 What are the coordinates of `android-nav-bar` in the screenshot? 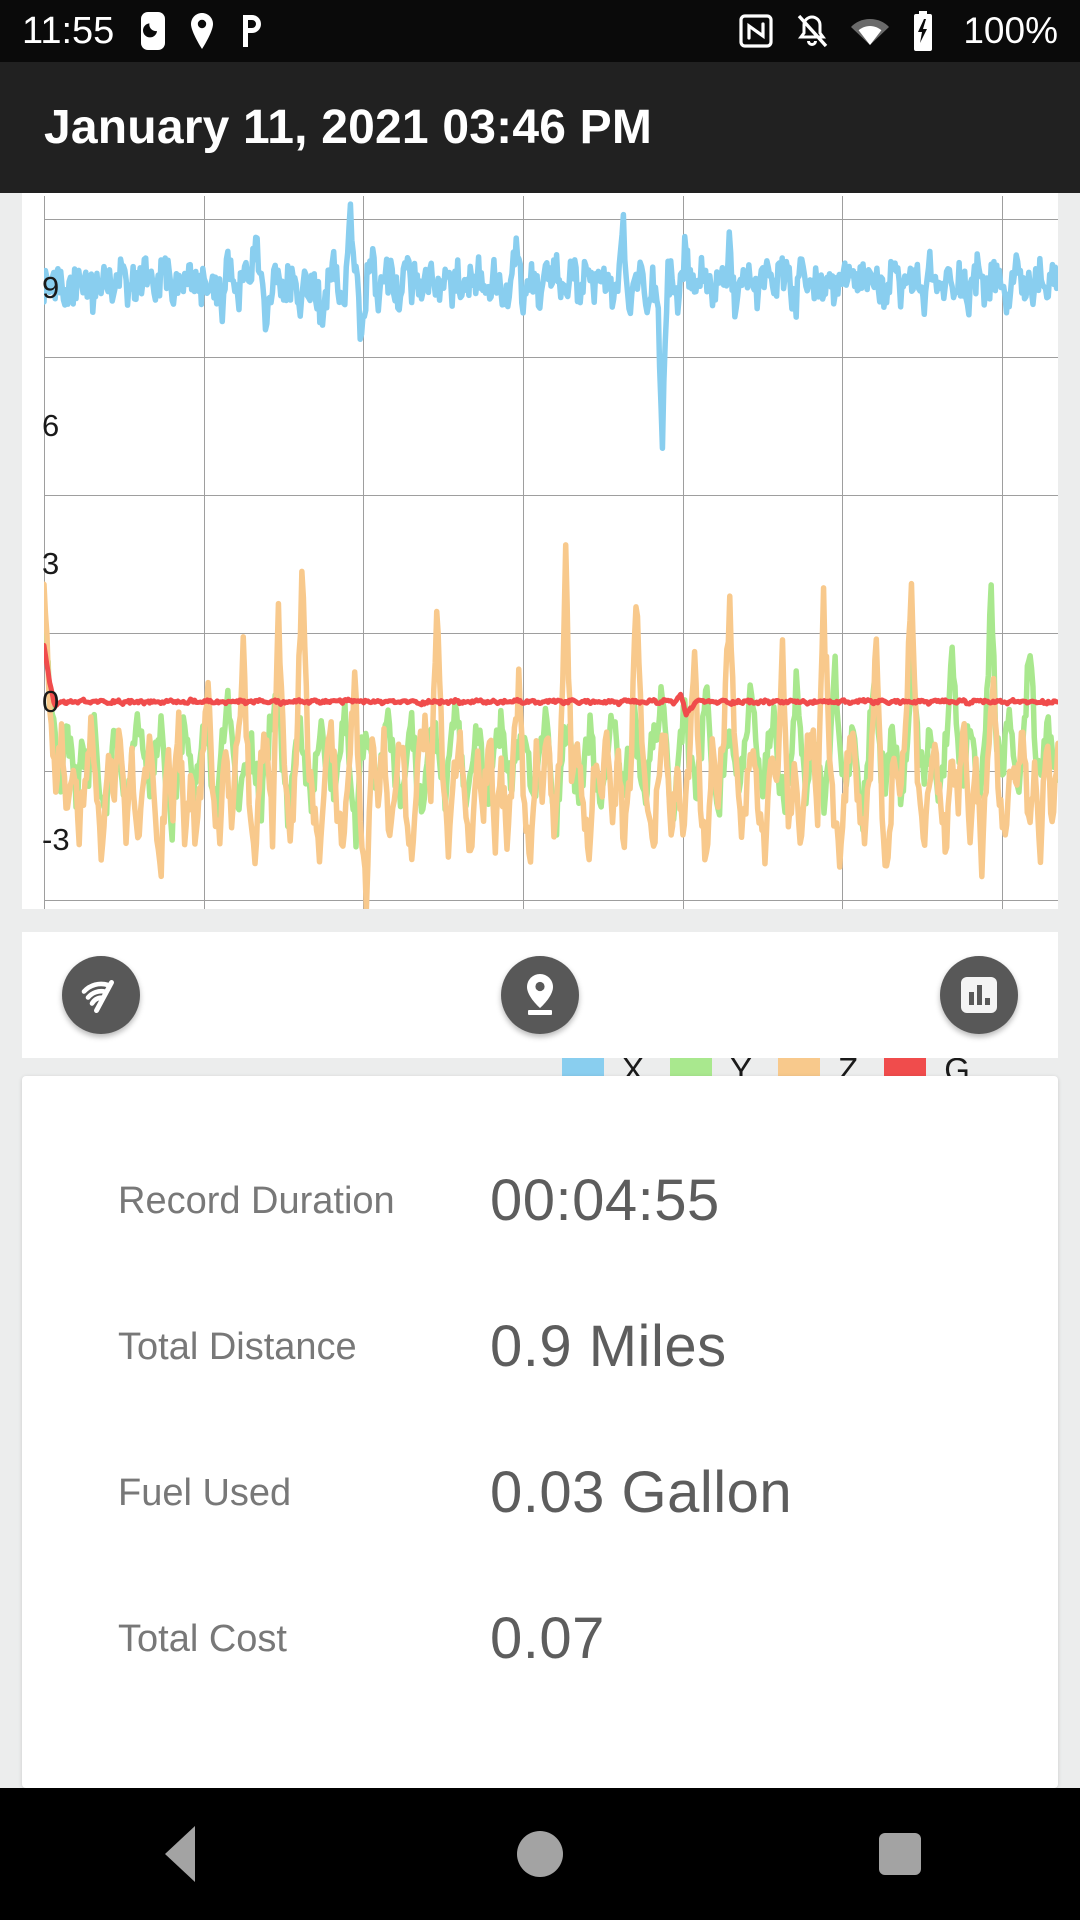 It's located at (540, 1854).